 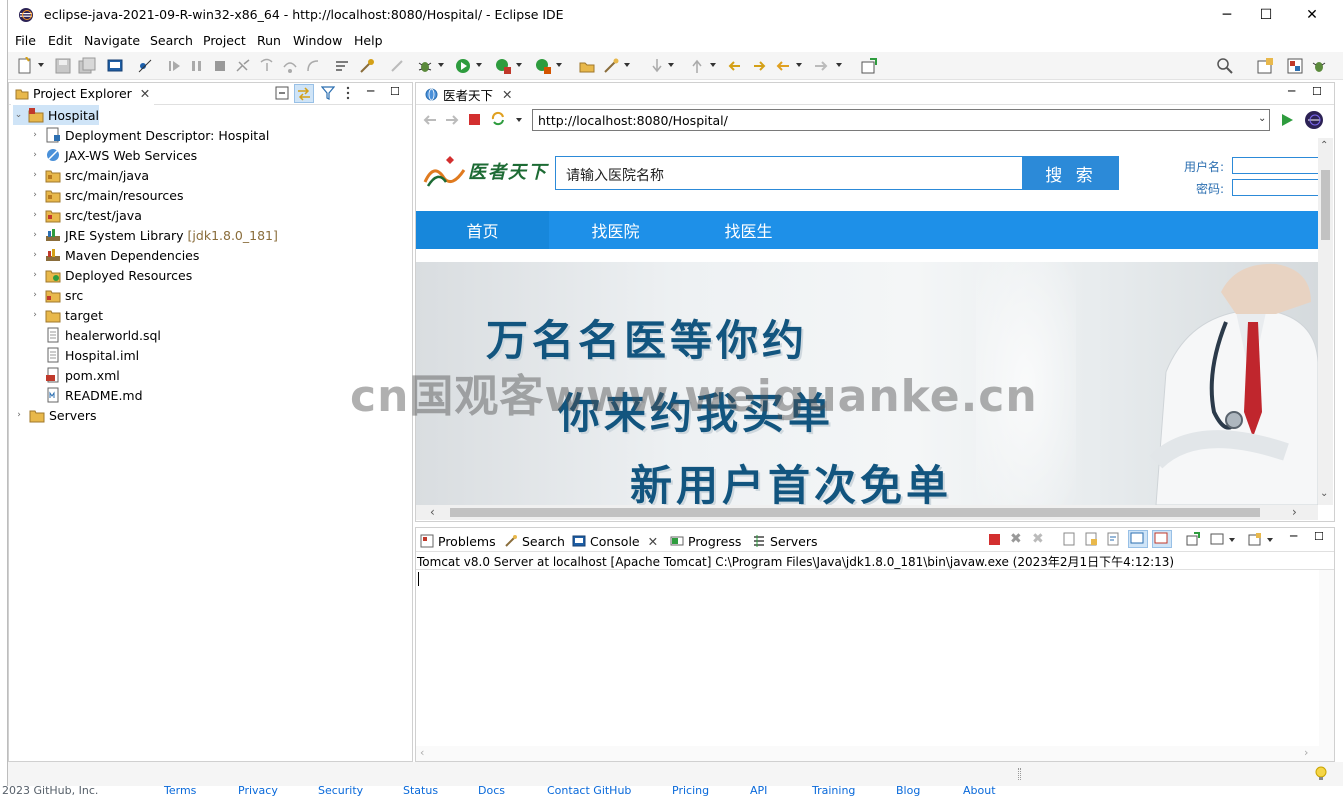 What do you see at coordinates (110, 275) in the screenshot?
I see `tree-item-deployed-resources: › Deployed Resources` at bounding box center [110, 275].